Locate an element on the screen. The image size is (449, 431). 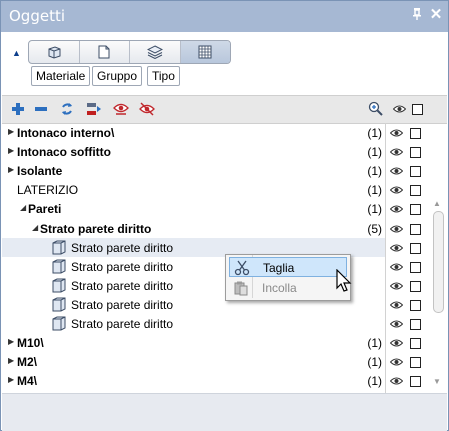
tree-row-label: M10\ is located at coordinates (30, 343).